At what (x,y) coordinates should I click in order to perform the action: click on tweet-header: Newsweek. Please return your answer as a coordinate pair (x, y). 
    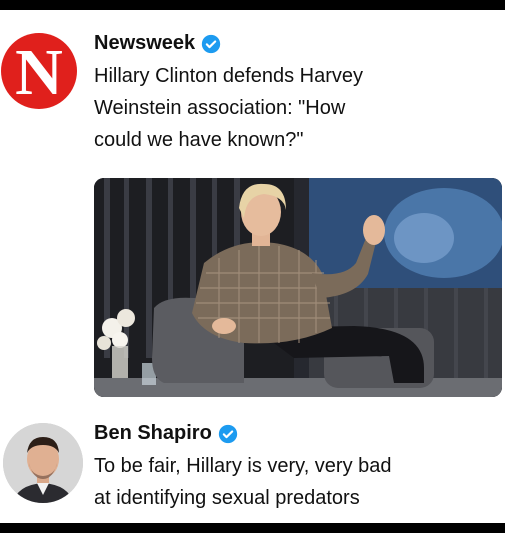
    Looking at the image, I should click on (157, 43).